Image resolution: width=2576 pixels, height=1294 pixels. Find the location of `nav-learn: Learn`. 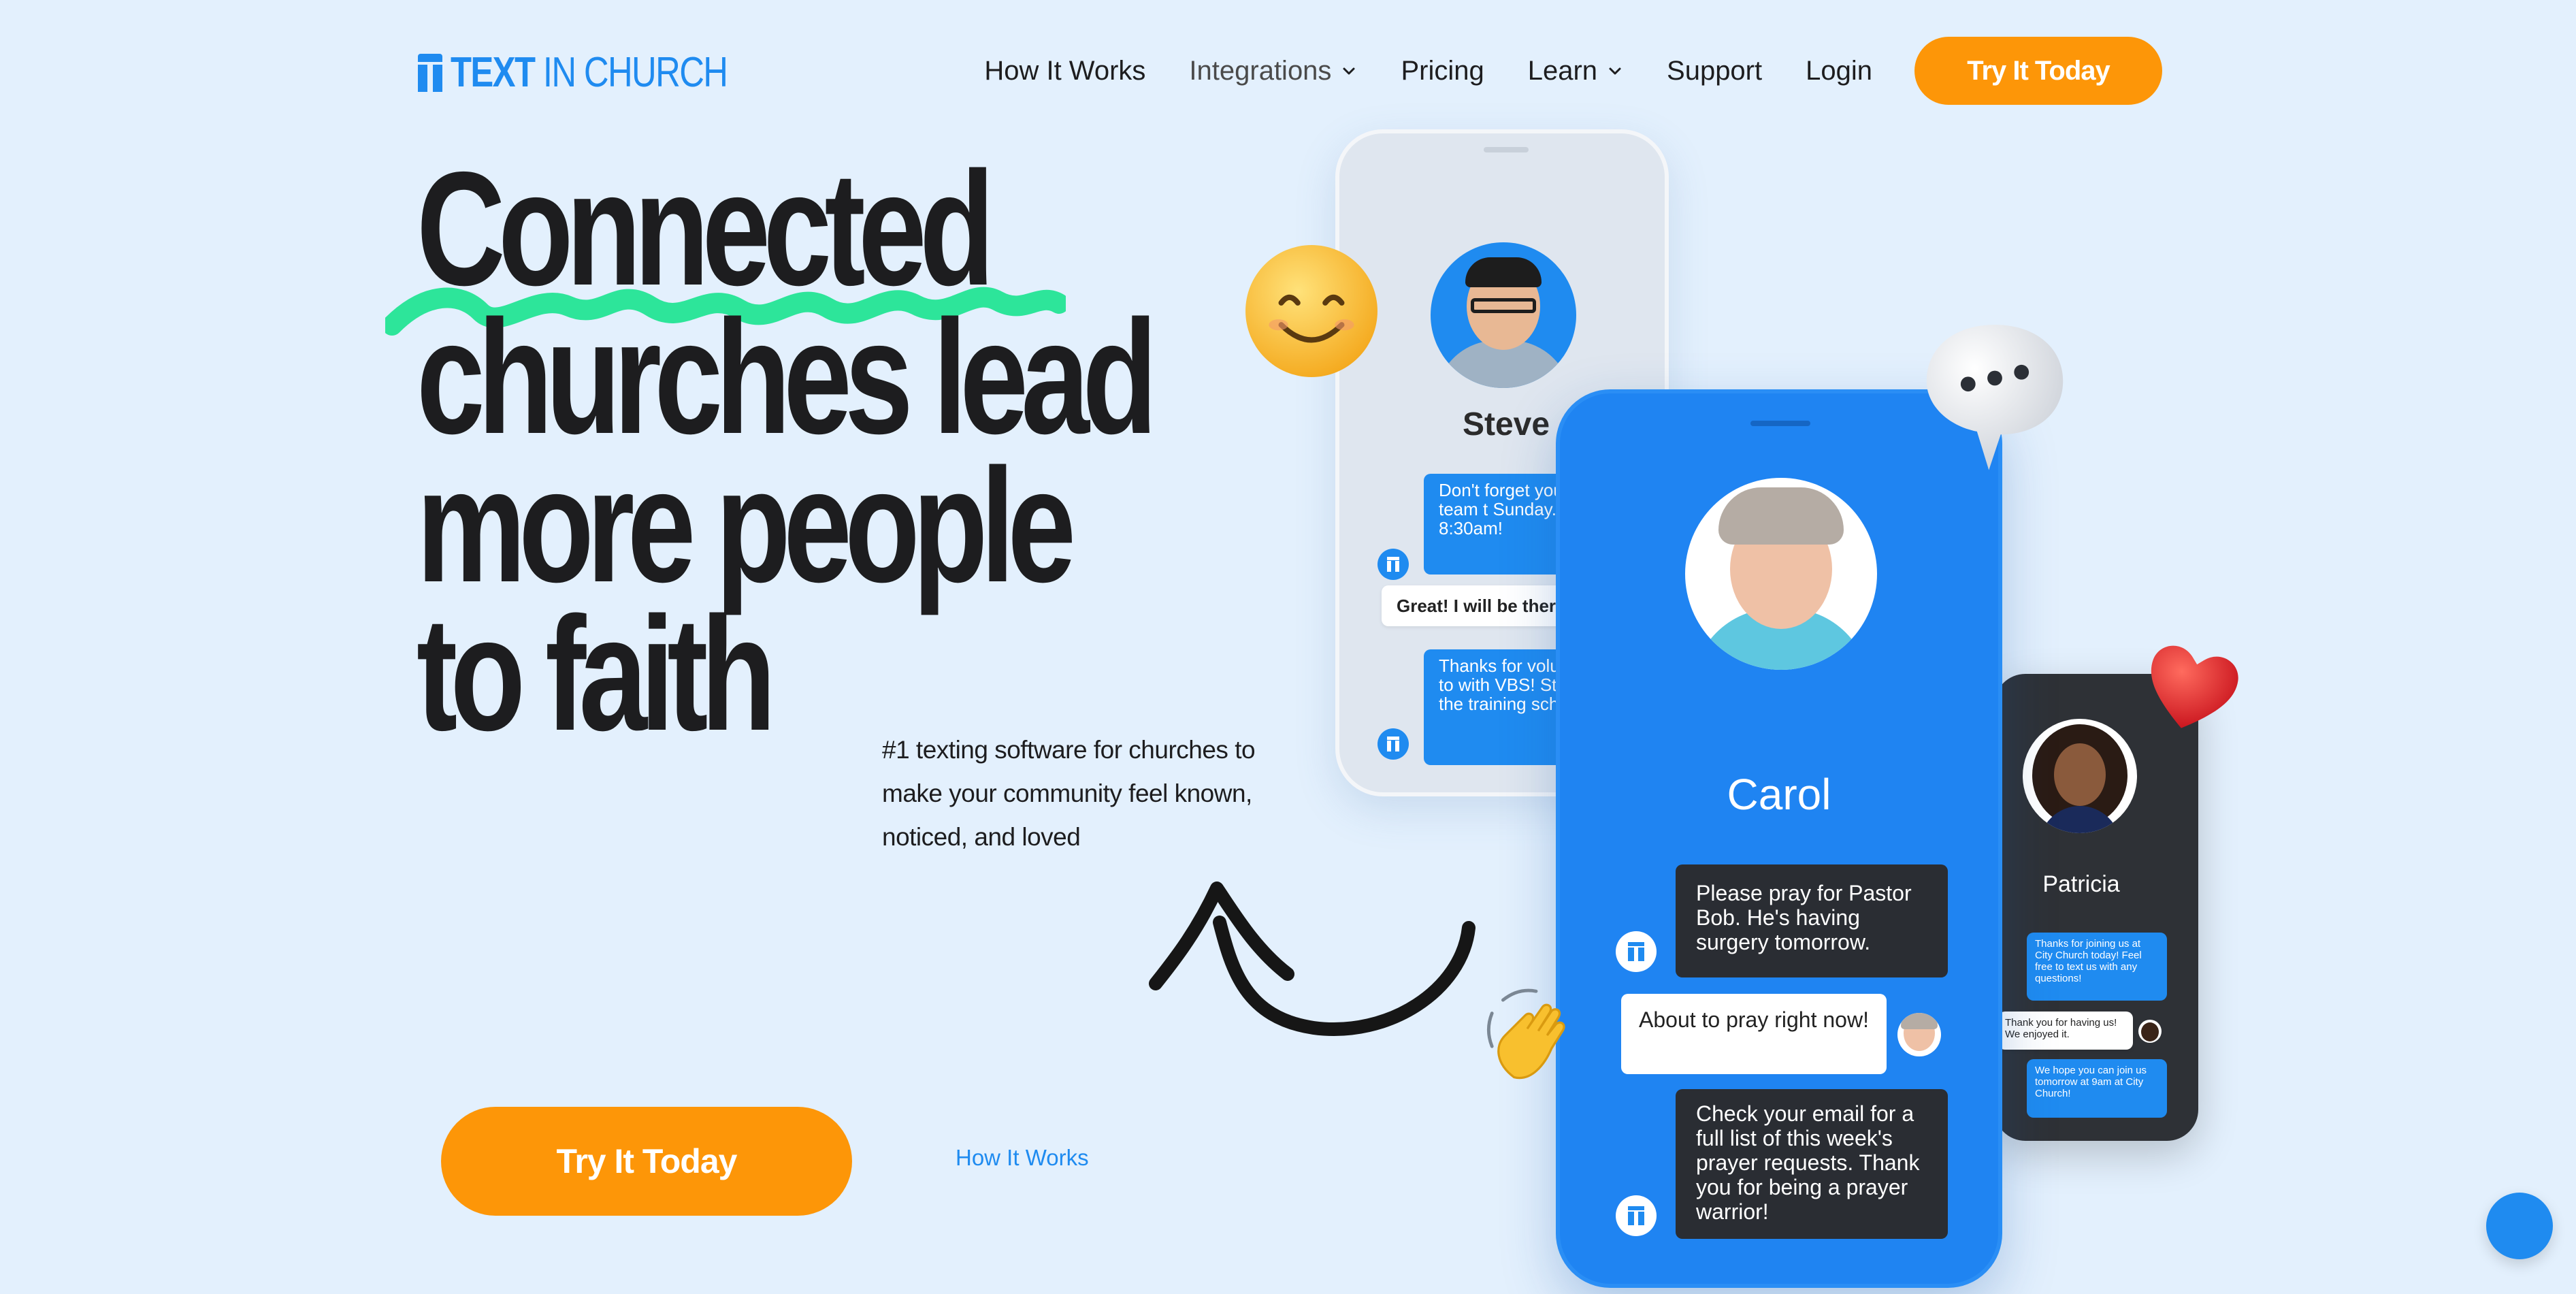

nav-learn: Learn is located at coordinates (1575, 71).